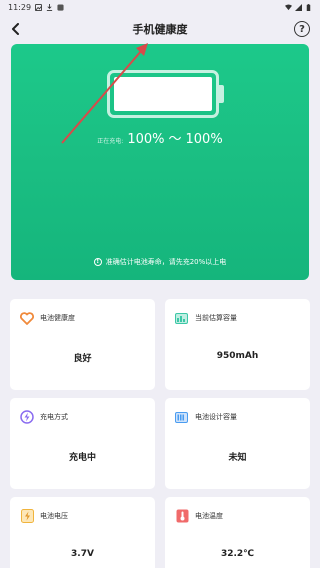  What do you see at coordinates (57, 318) in the screenshot?
I see `card-title: 电池健康度` at bounding box center [57, 318].